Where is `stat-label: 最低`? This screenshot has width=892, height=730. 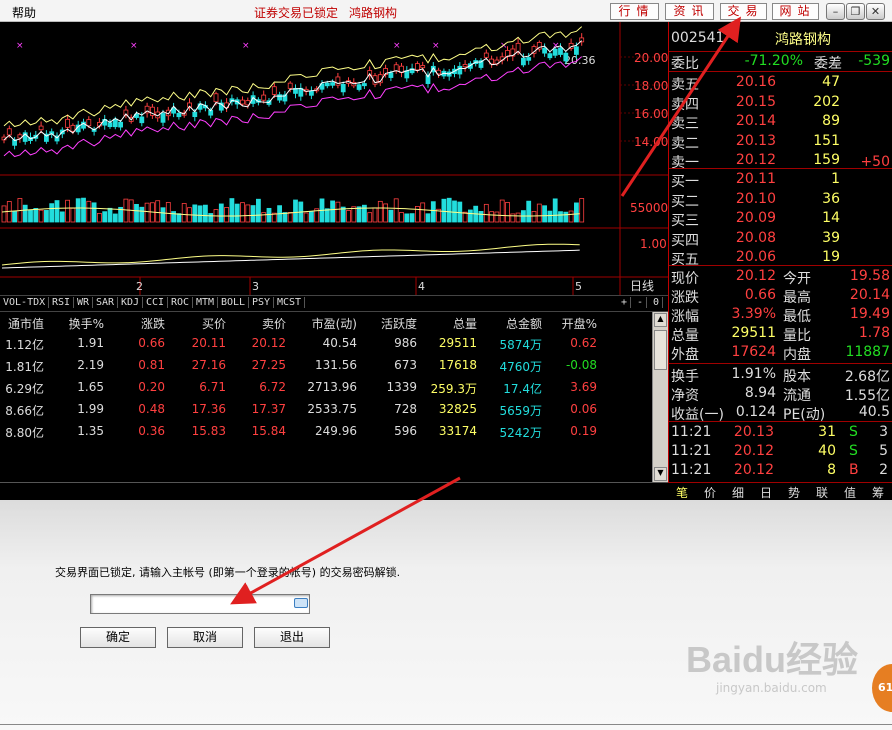
stat-label: 最低 is located at coordinates (797, 317).